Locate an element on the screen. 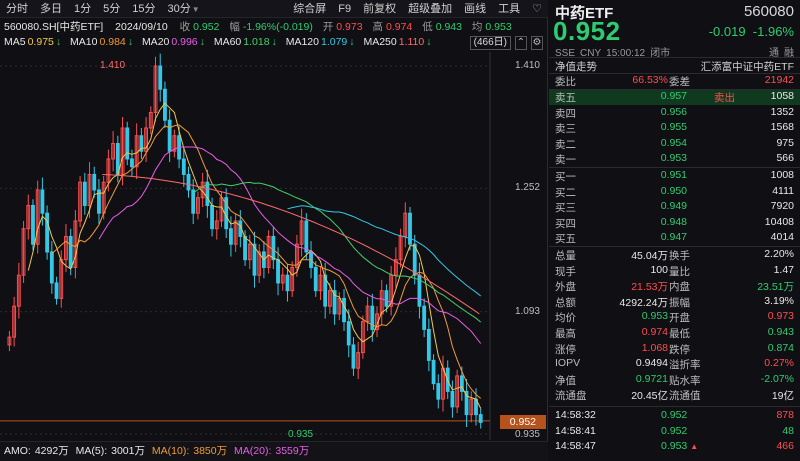 The image size is (800, 461). tab-5min: 5分 is located at coordinates (111, 9).